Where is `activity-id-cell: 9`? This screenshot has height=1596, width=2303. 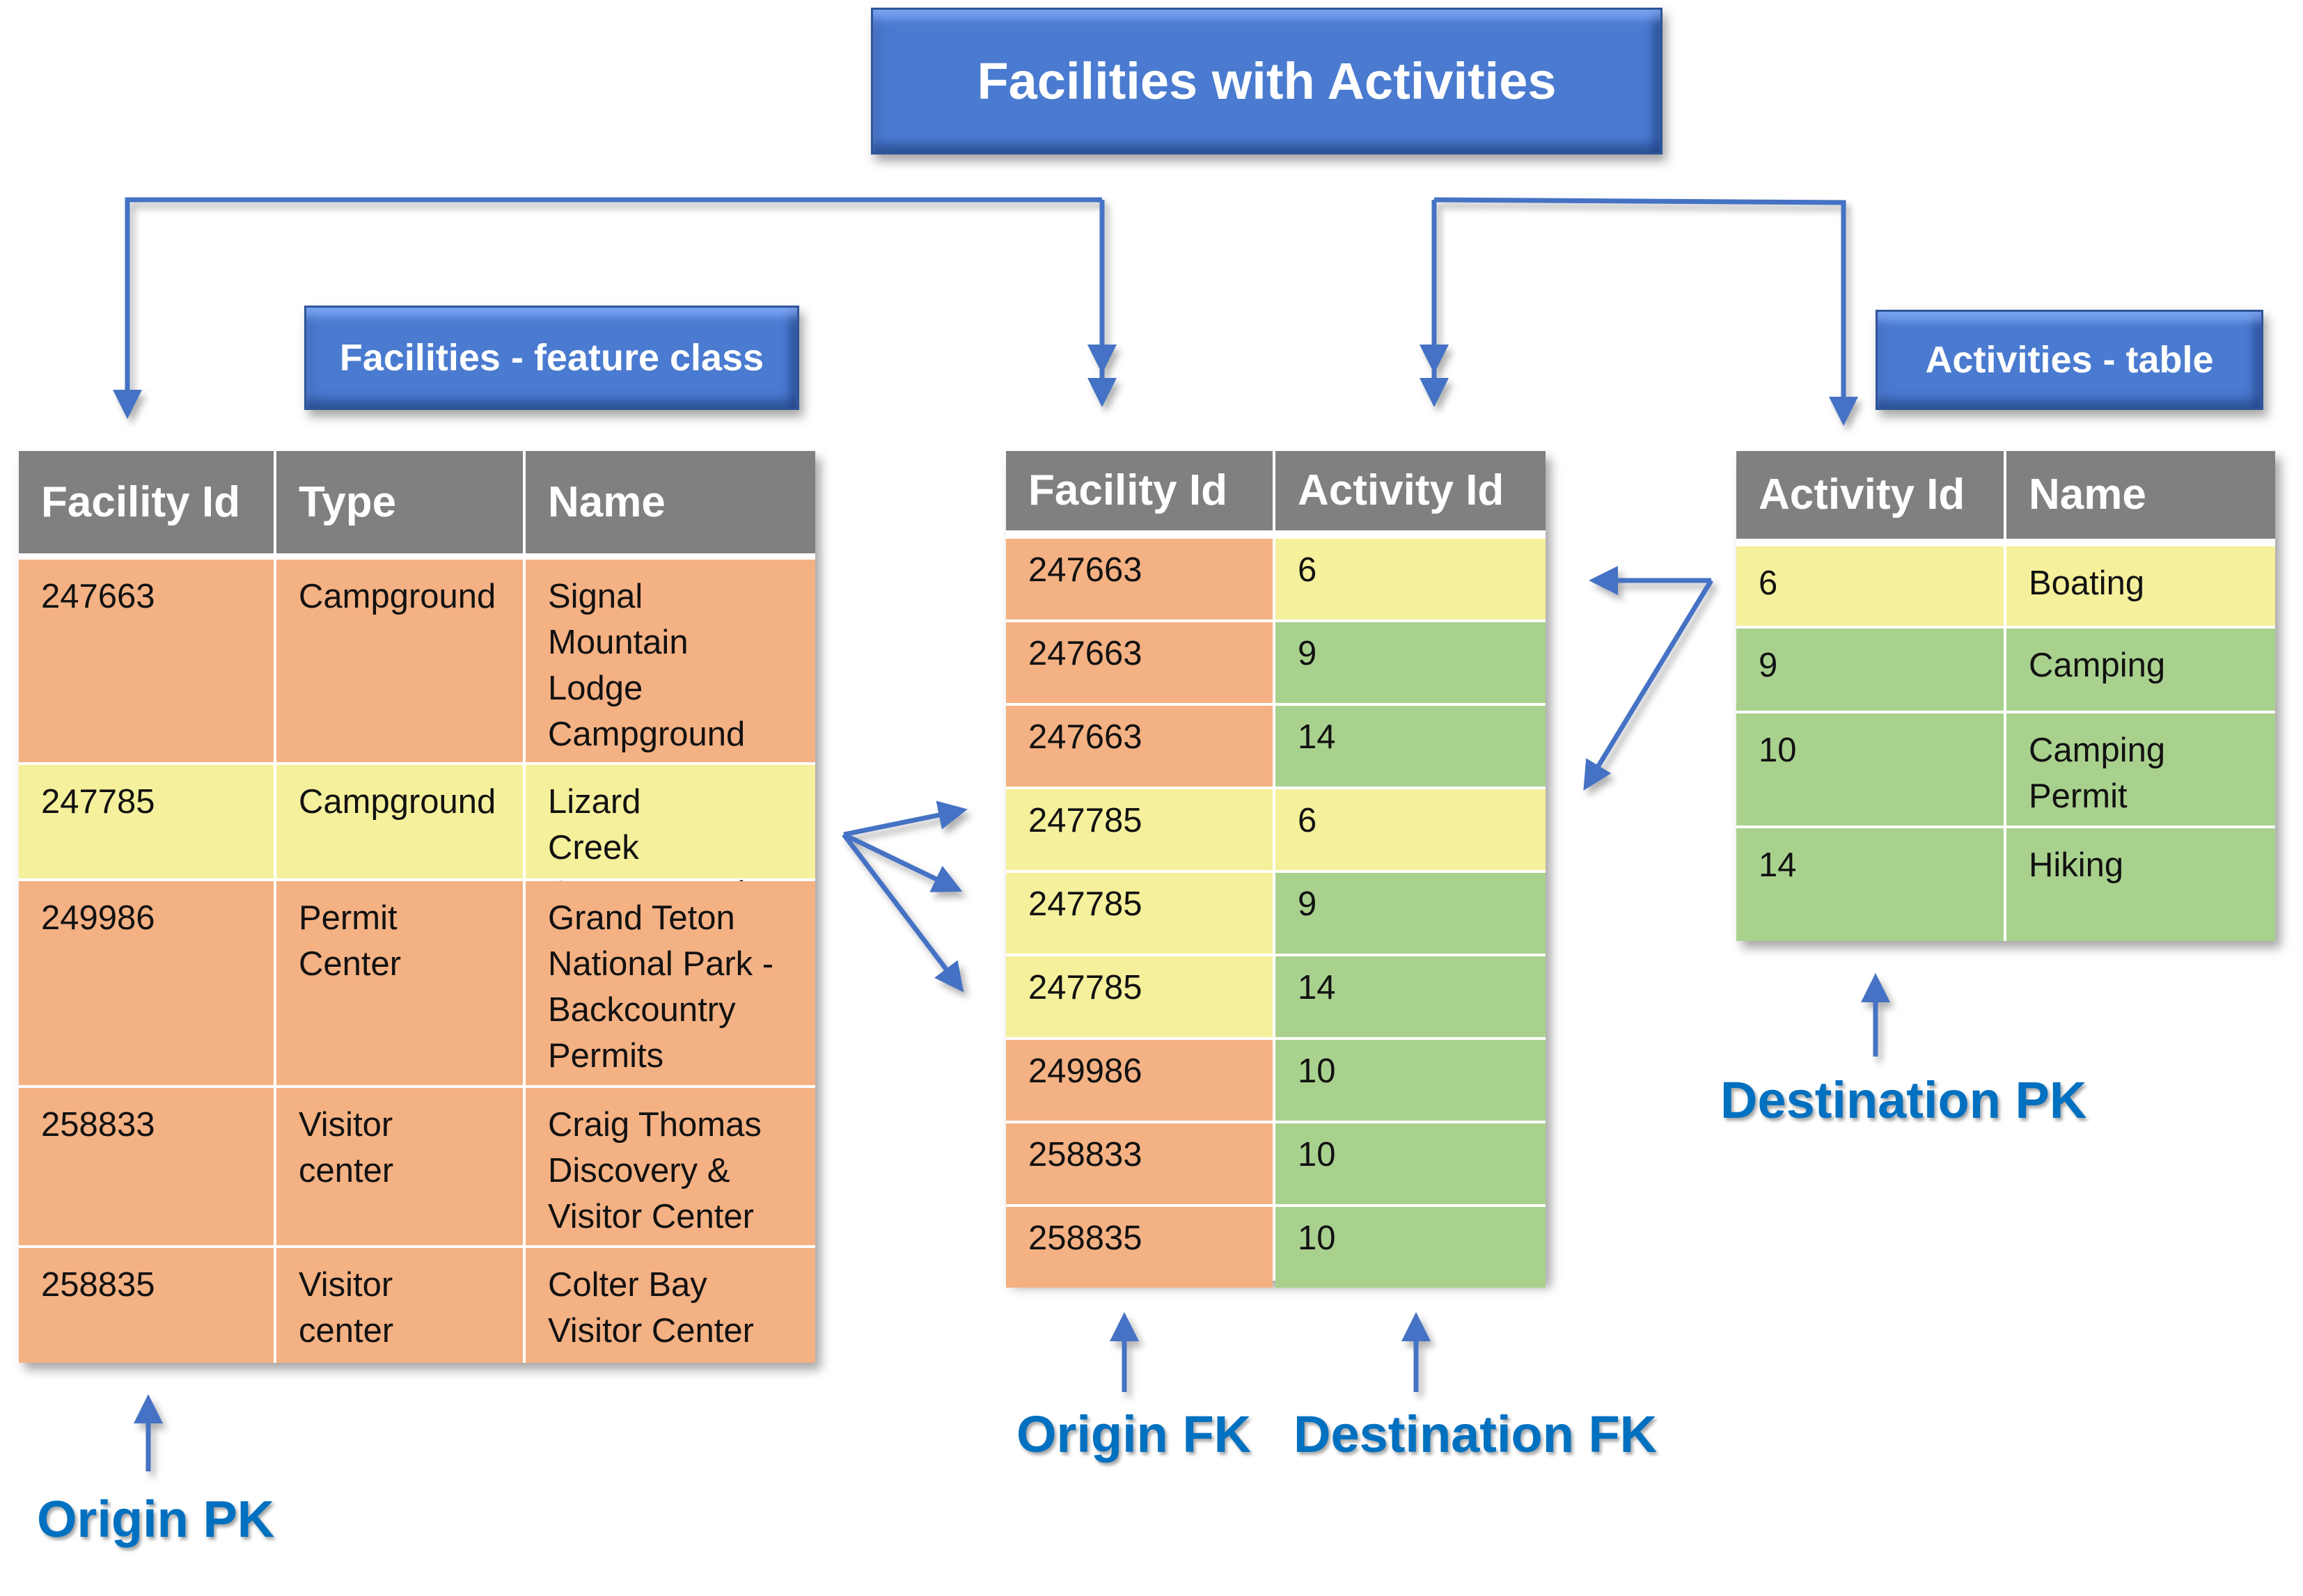 activity-id-cell: 9 is located at coordinates (1870, 670).